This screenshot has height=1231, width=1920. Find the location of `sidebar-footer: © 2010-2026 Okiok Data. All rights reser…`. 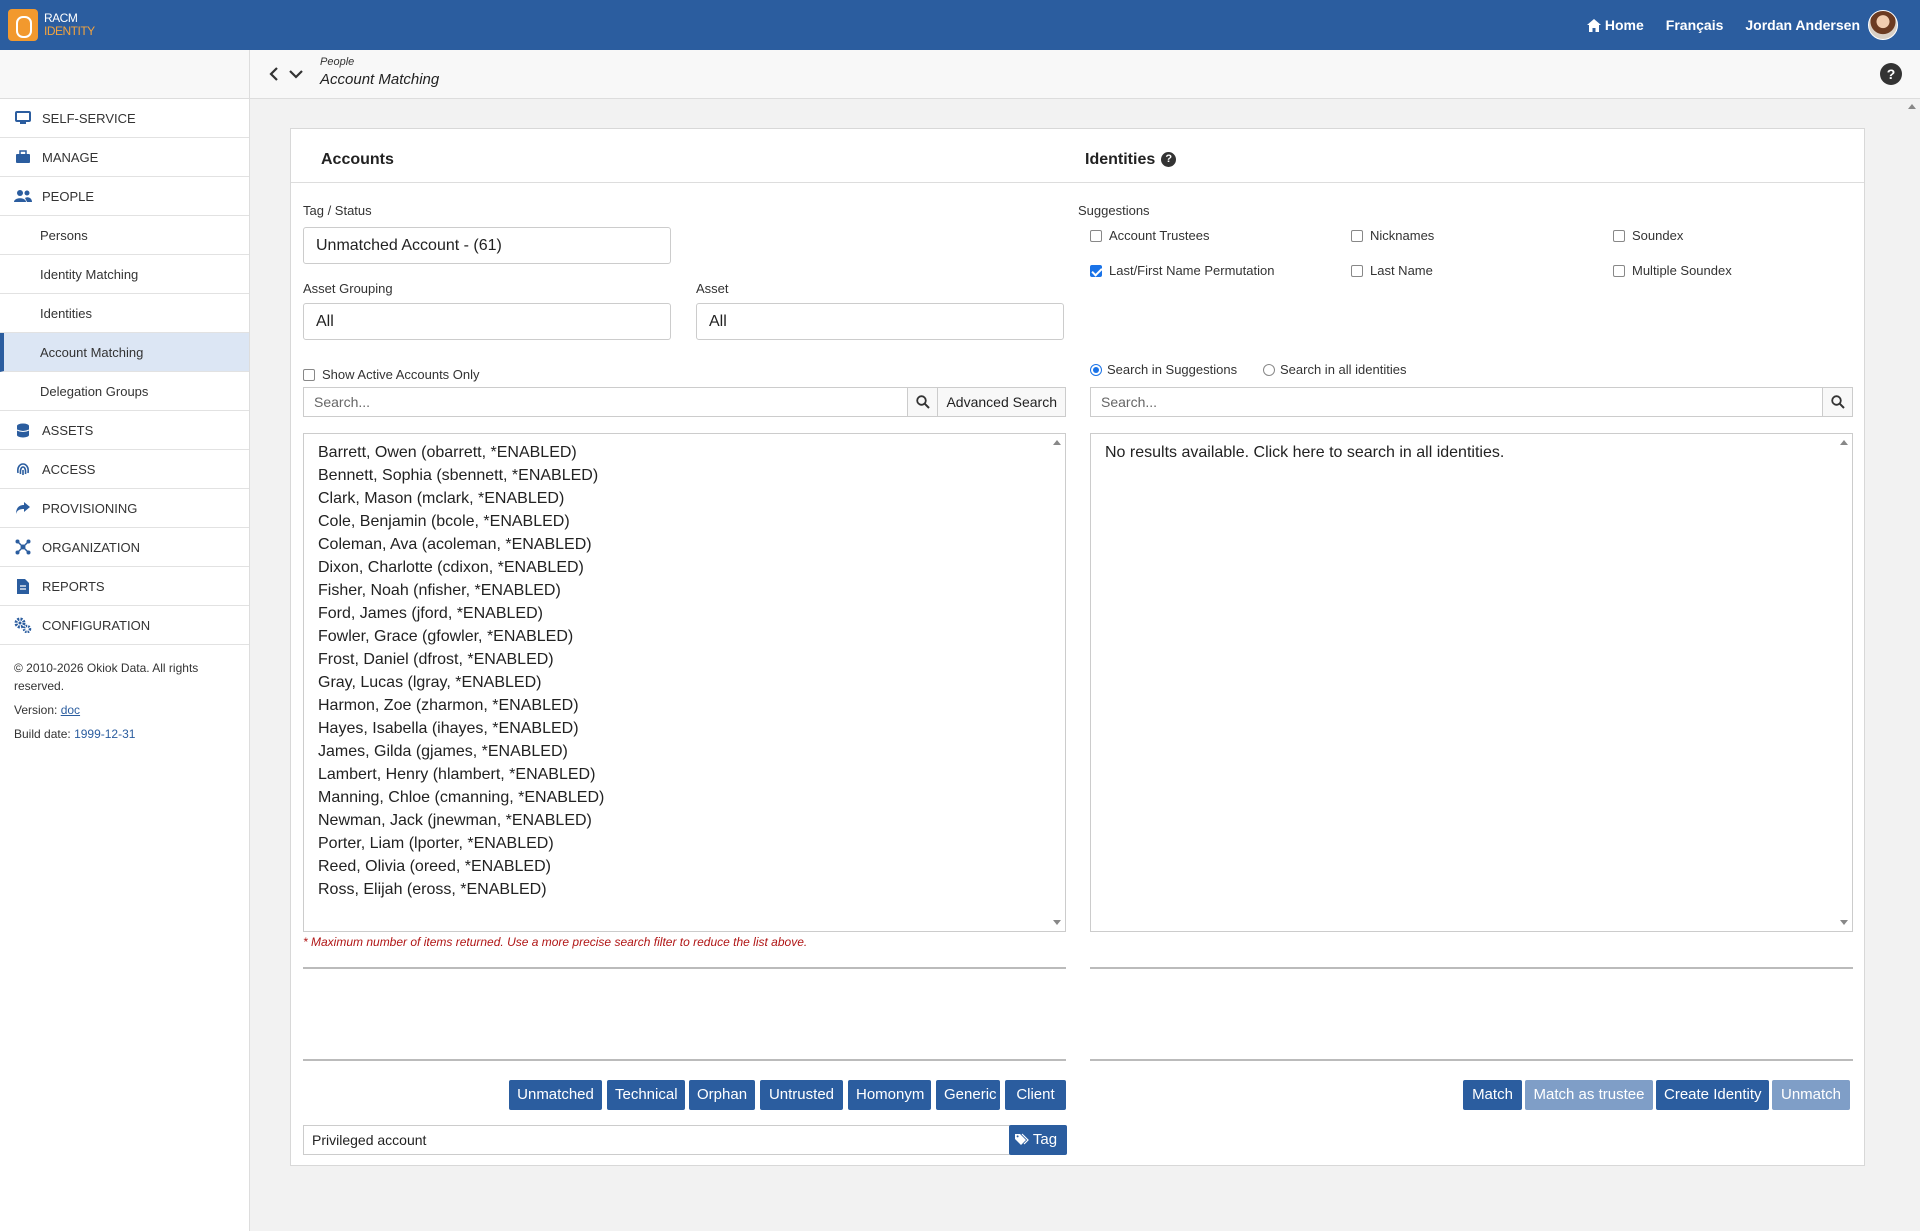

sidebar-footer: © 2010-2026 Okiok Data. All rights reser… is located at coordinates (124, 704).